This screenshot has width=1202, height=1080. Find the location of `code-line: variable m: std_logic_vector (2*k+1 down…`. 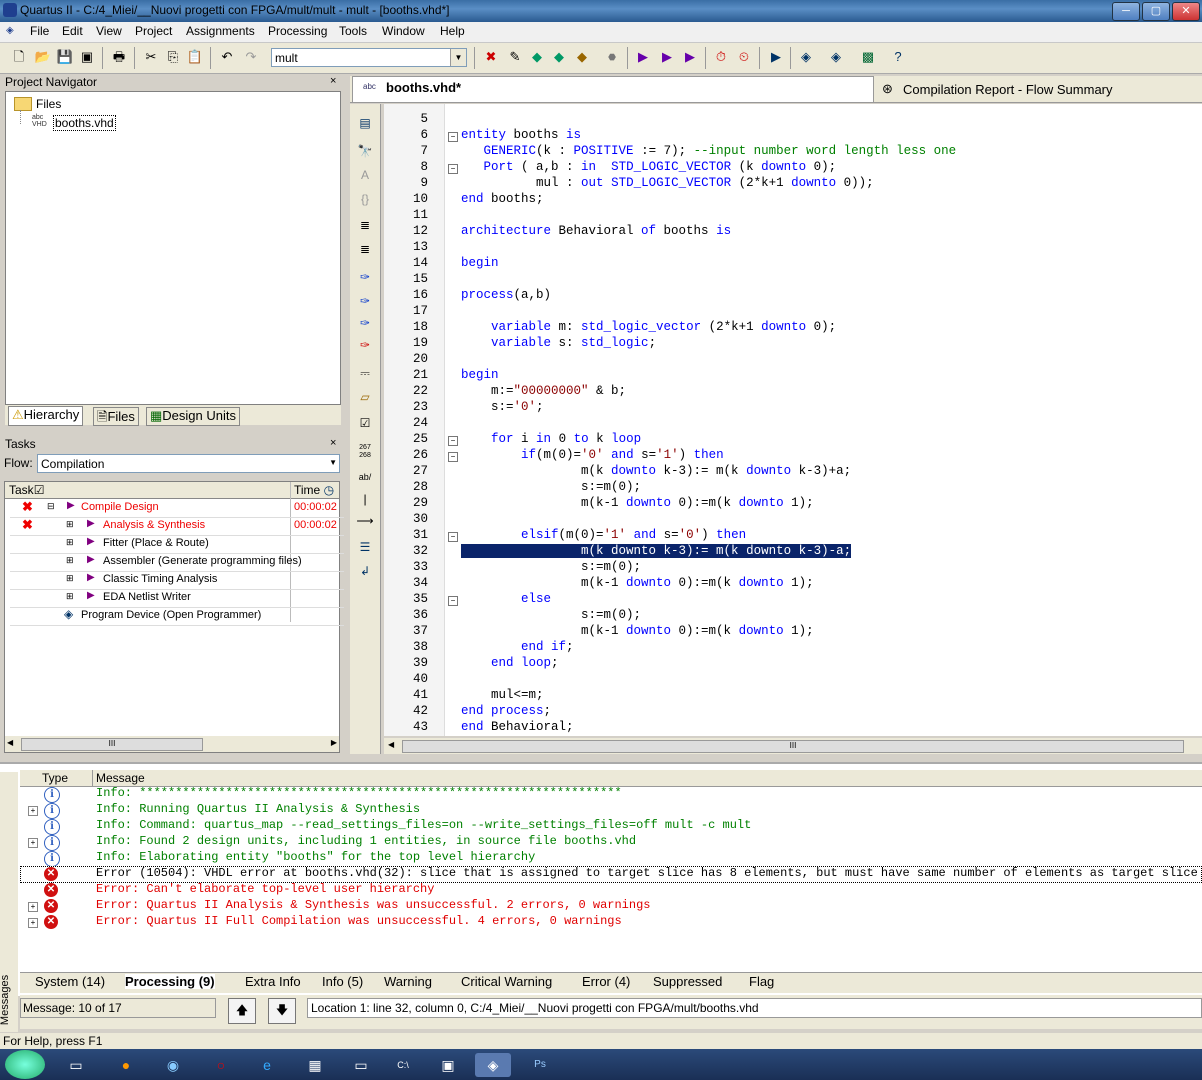

code-line: variable m: std_logic_vector (2*k+1 down… is located at coordinates (648, 327).